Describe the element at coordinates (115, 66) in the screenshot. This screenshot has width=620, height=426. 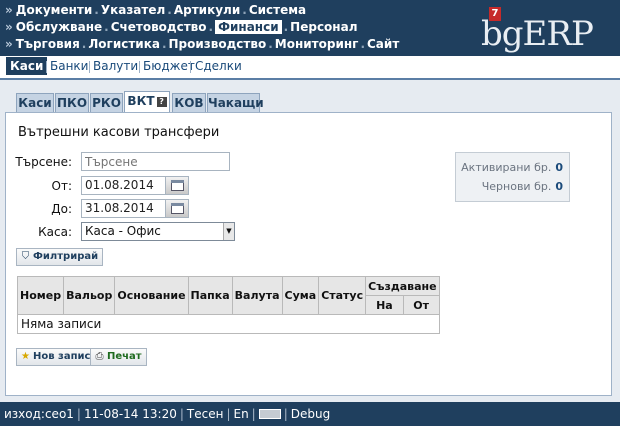
I see `subnav-item-currencies: Валути` at that location.